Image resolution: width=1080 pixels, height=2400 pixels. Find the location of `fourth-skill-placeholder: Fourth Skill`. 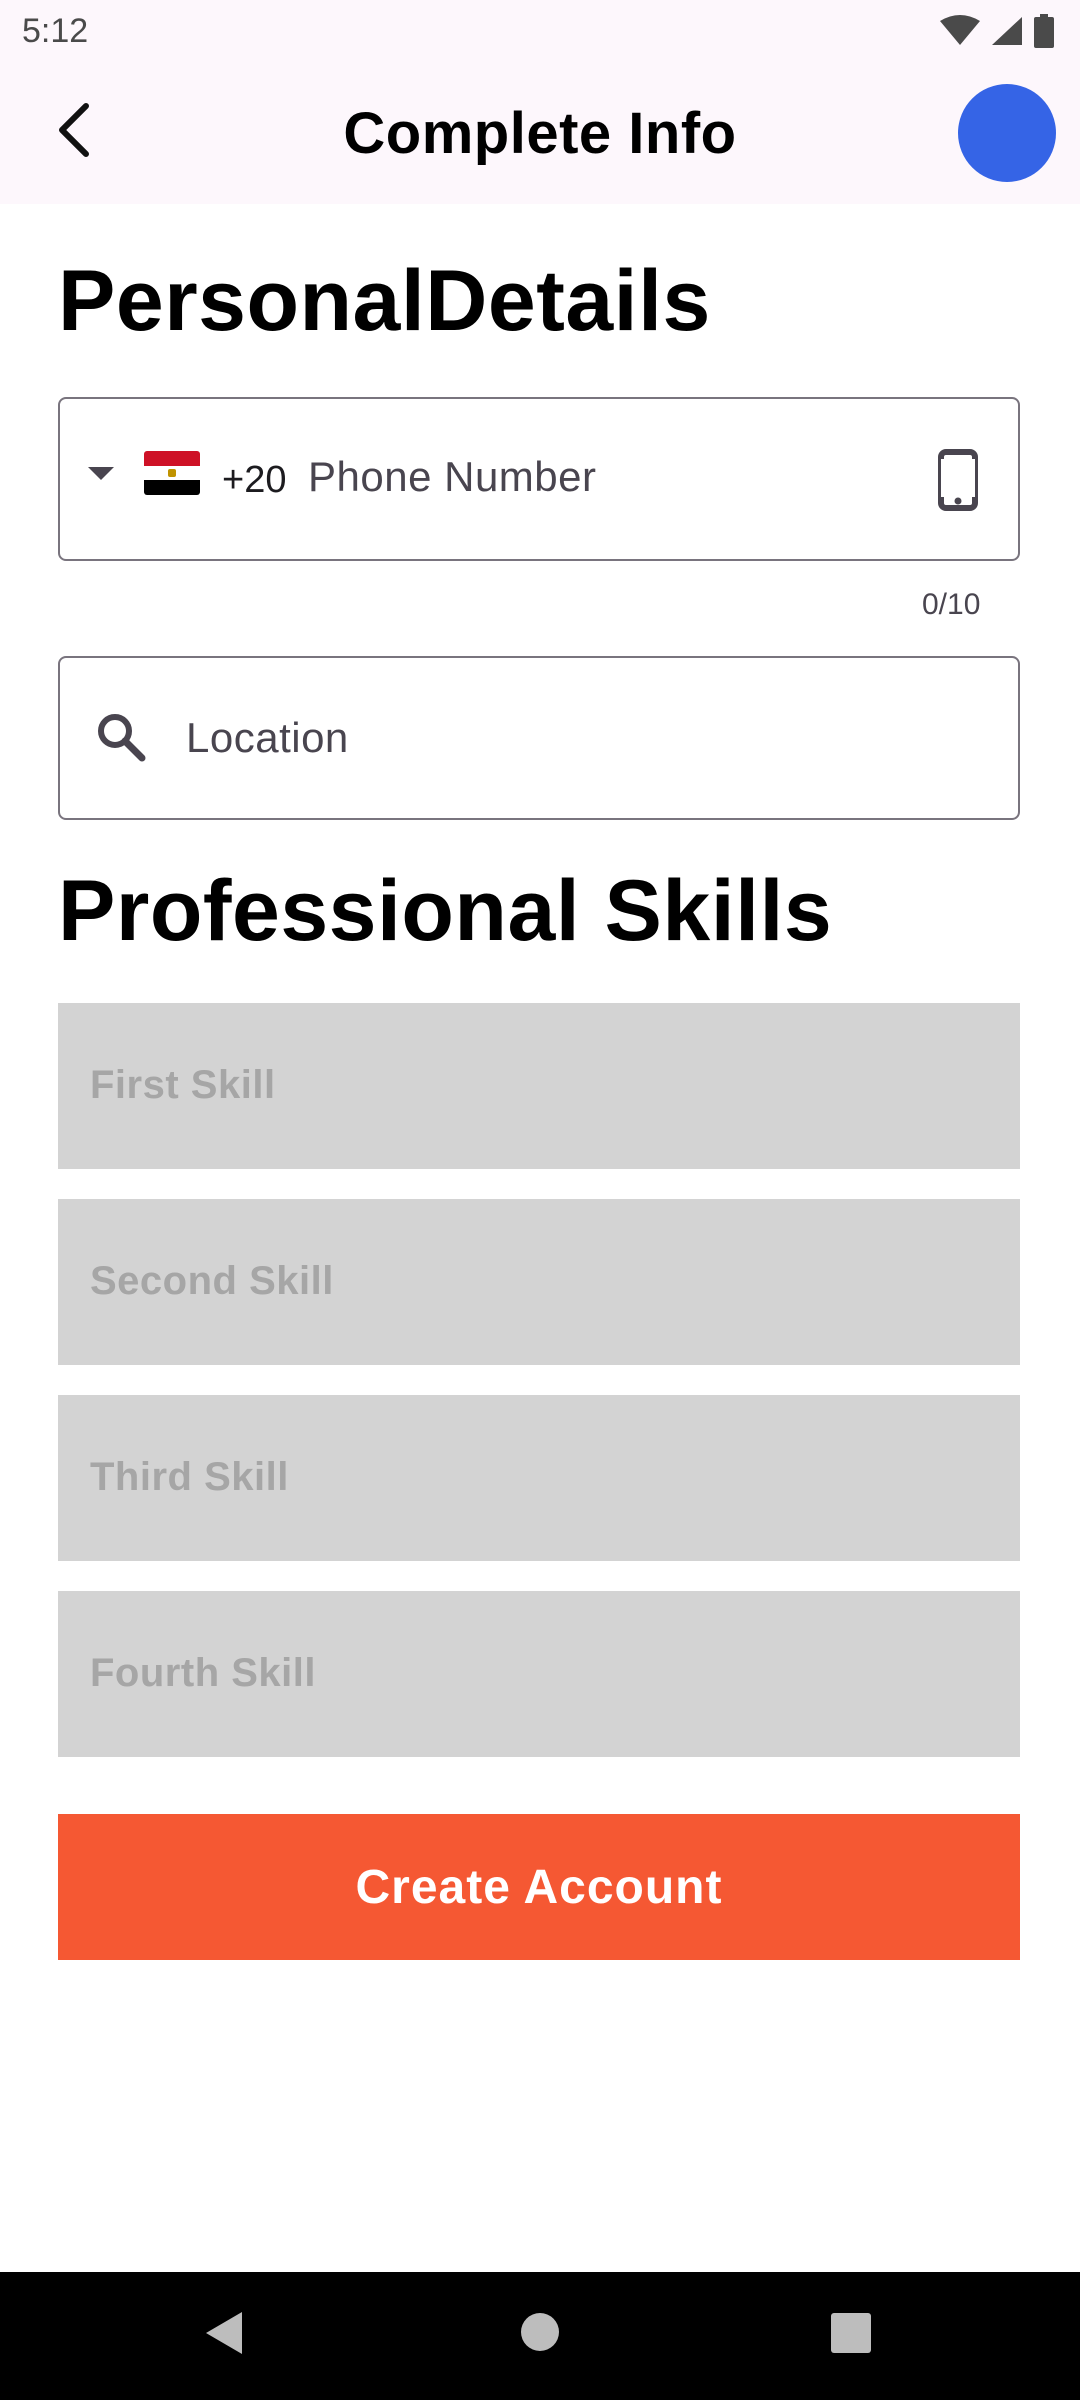

fourth-skill-placeholder: Fourth Skill is located at coordinates (203, 1673).